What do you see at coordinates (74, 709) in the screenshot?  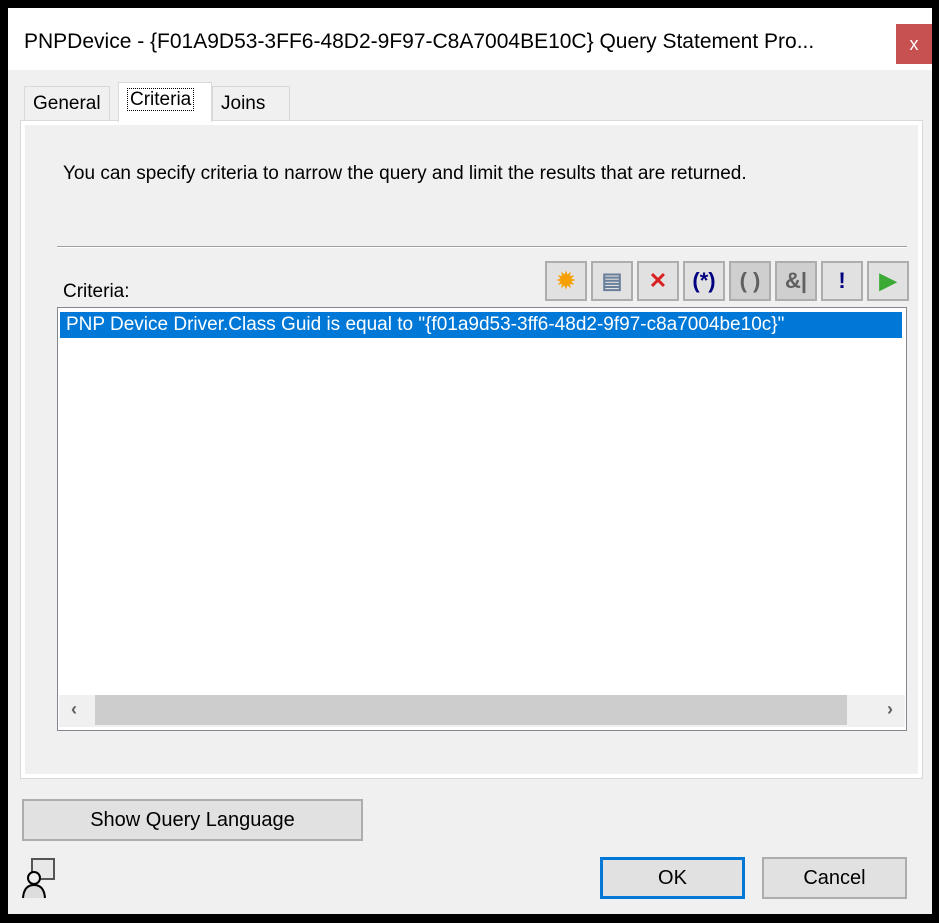 I see `scroll-left-icon: ‹` at bounding box center [74, 709].